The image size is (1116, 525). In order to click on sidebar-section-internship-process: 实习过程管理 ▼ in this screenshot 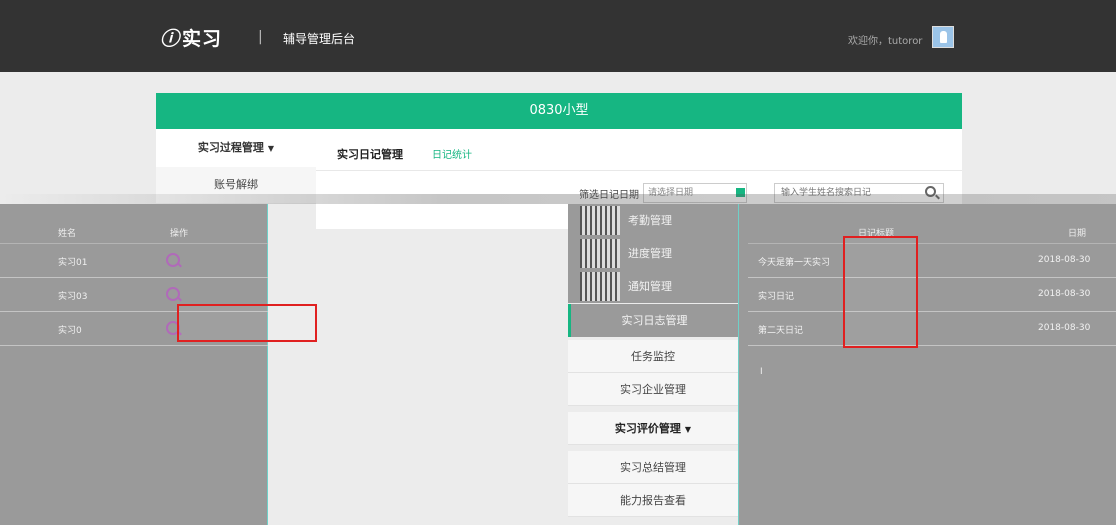, I will do `click(236, 148)`.